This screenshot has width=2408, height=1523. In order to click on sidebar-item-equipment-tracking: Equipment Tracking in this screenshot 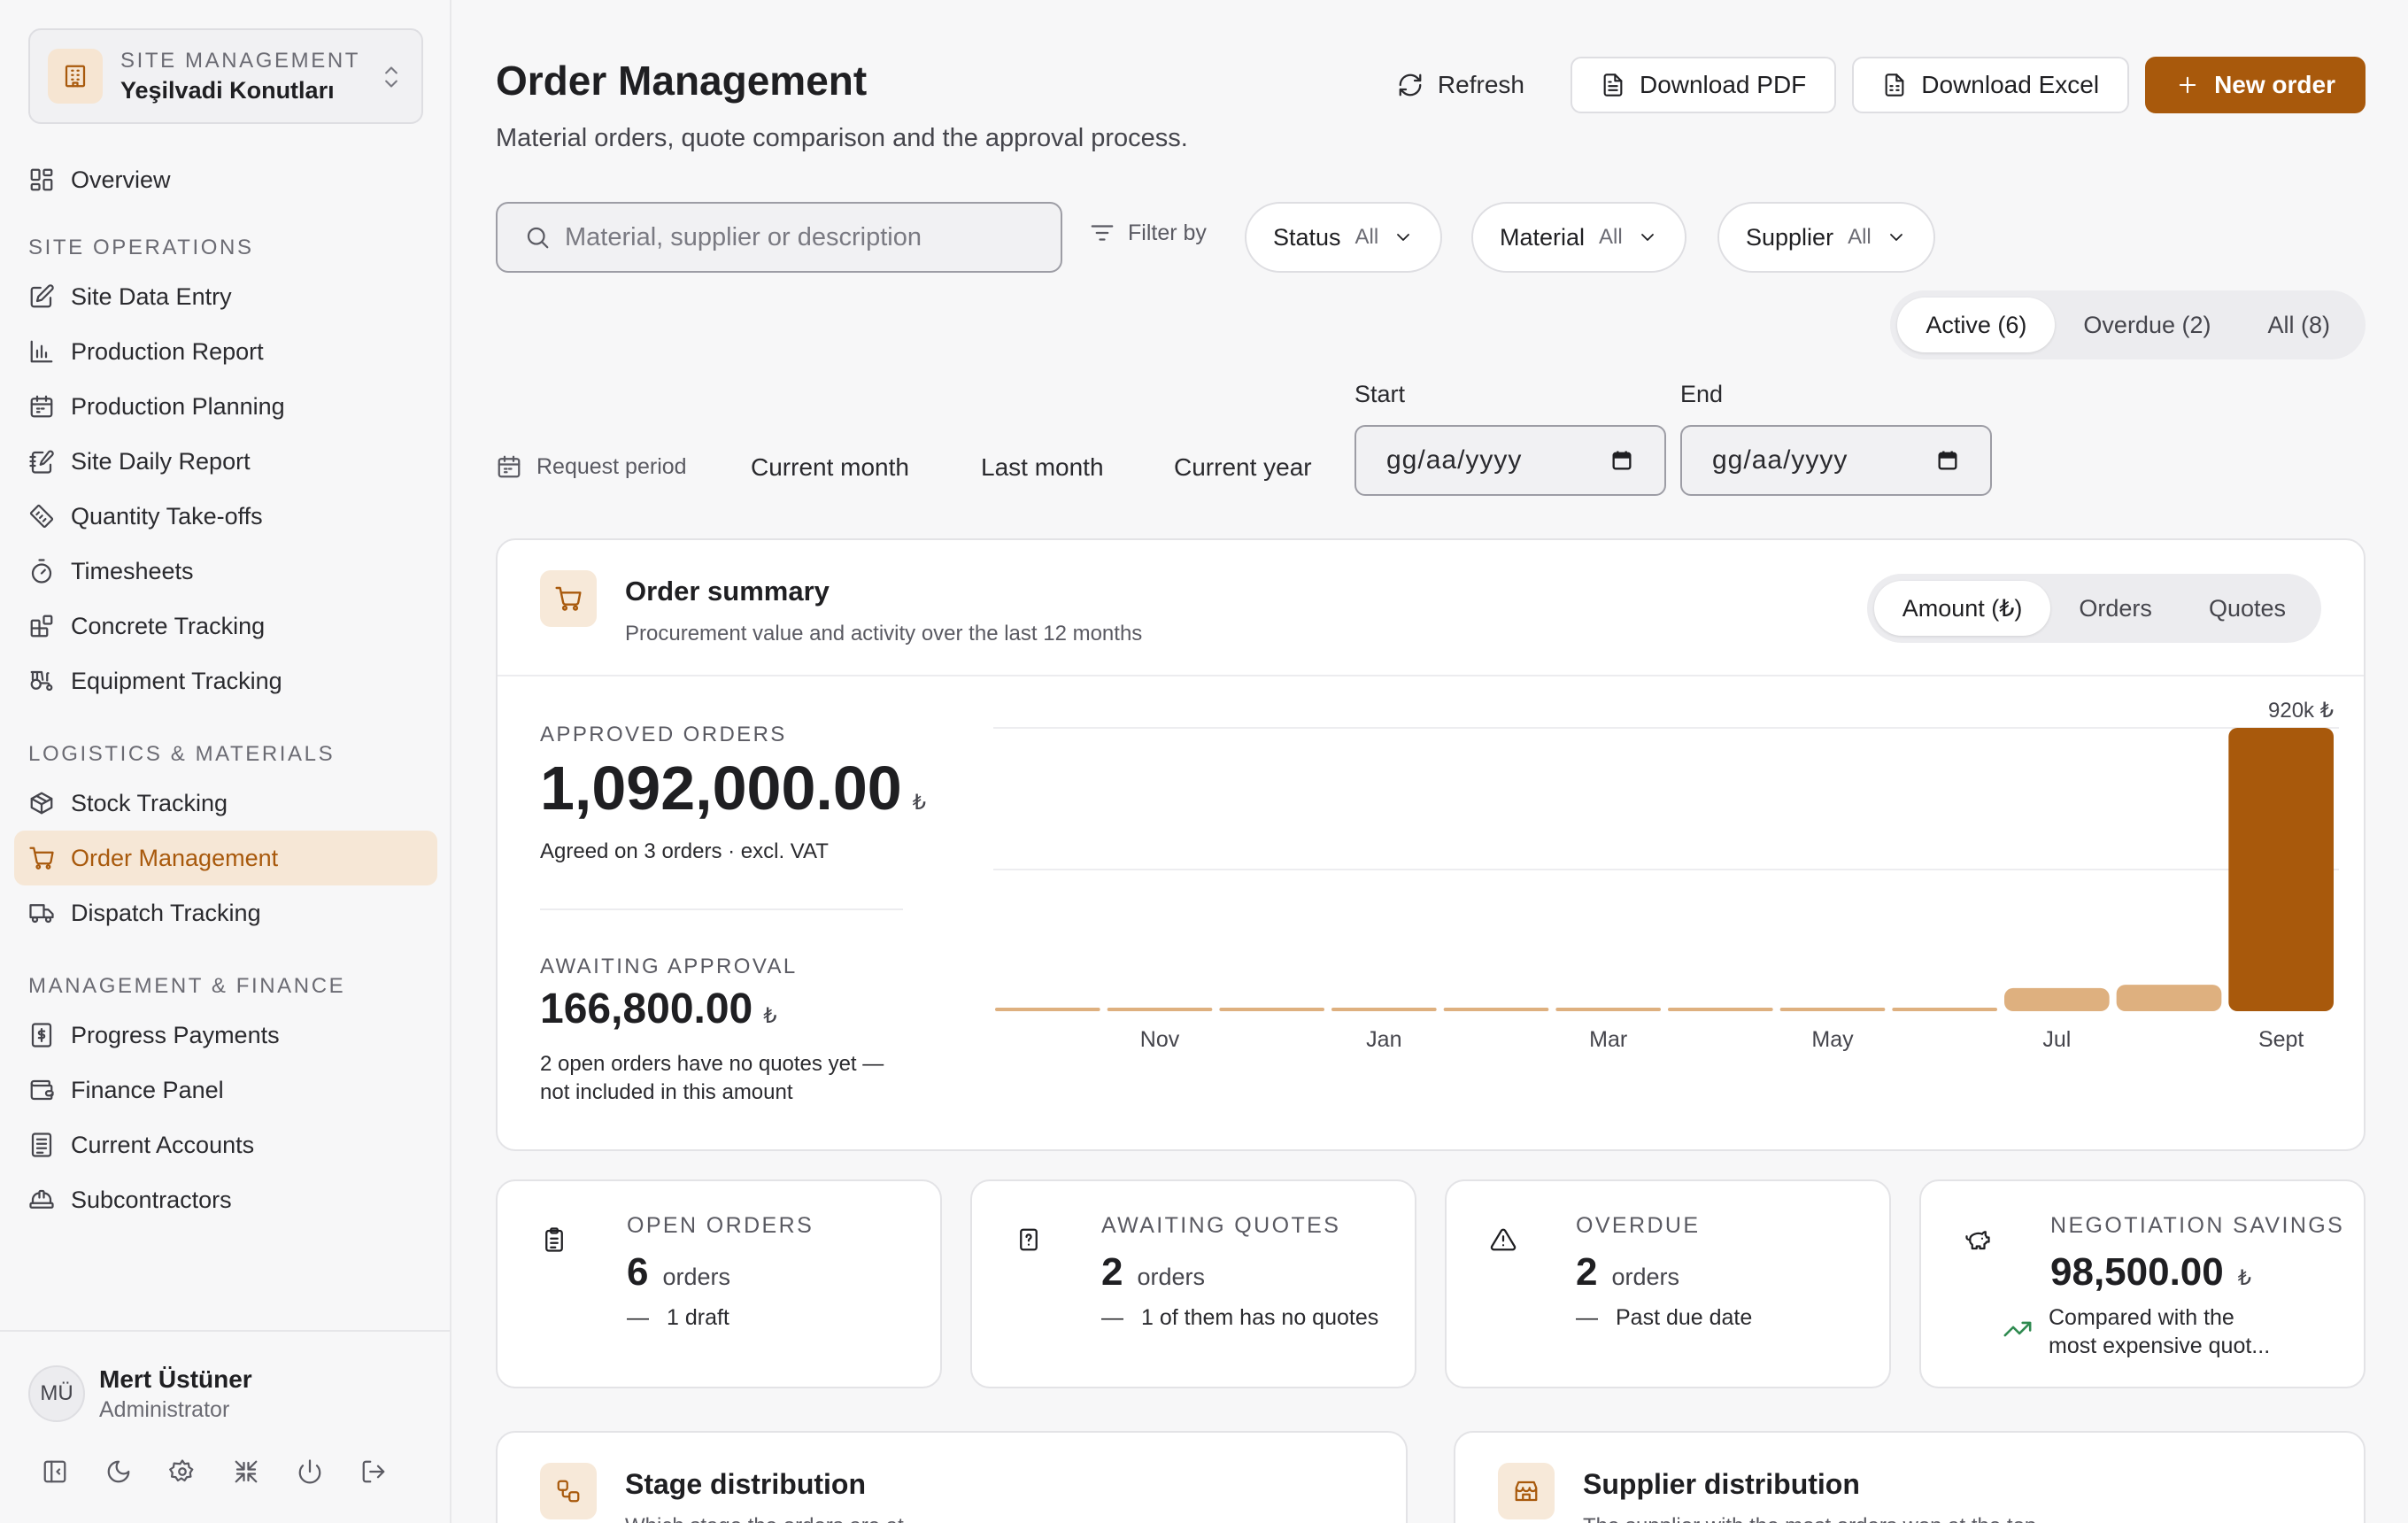, I will do `click(225, 680)`.